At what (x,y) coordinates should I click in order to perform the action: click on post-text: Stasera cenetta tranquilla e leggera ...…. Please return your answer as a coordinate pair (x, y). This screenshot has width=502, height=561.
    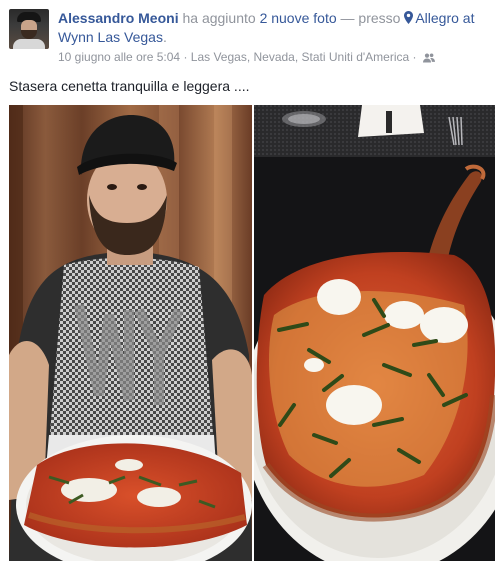
    Looking at the image, I should click on (129, 86).